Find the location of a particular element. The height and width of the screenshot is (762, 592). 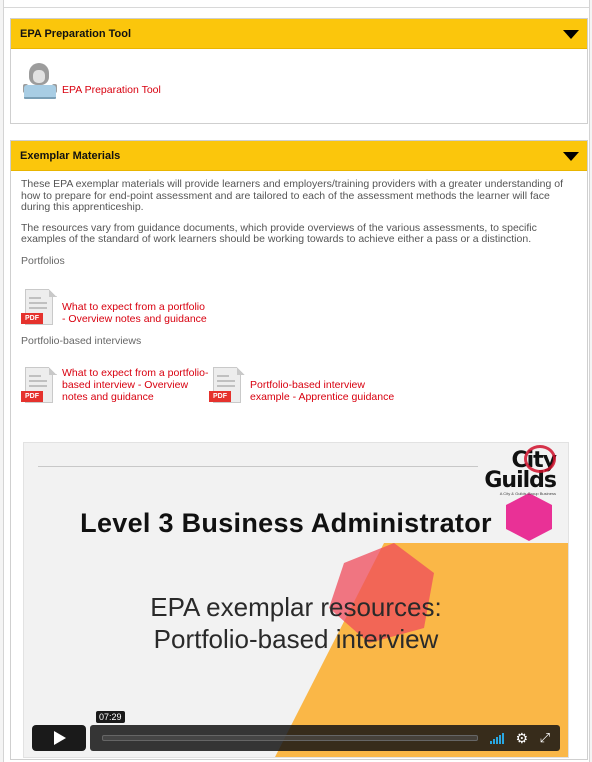

exemplar-materials-header-title: Exemplar Materials is located at coordinates (70, 155).